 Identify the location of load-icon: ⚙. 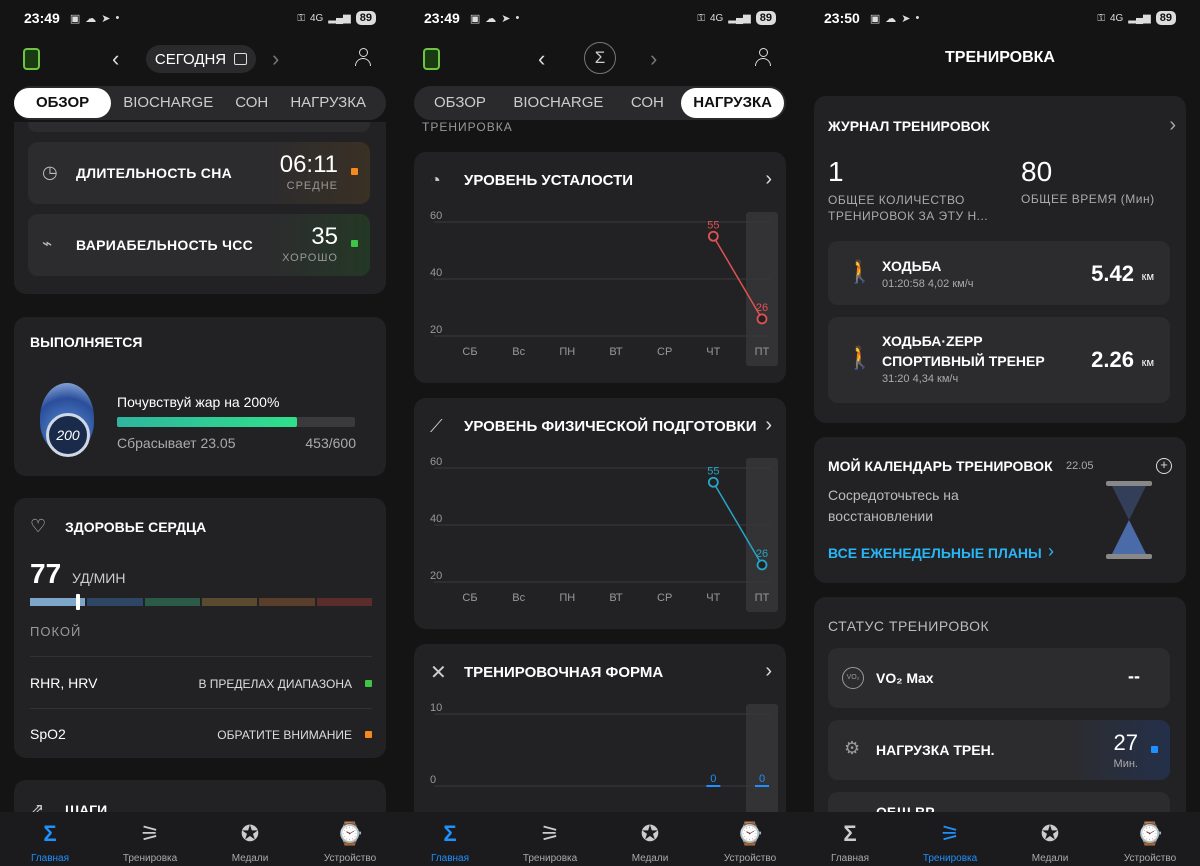
(852, 748).